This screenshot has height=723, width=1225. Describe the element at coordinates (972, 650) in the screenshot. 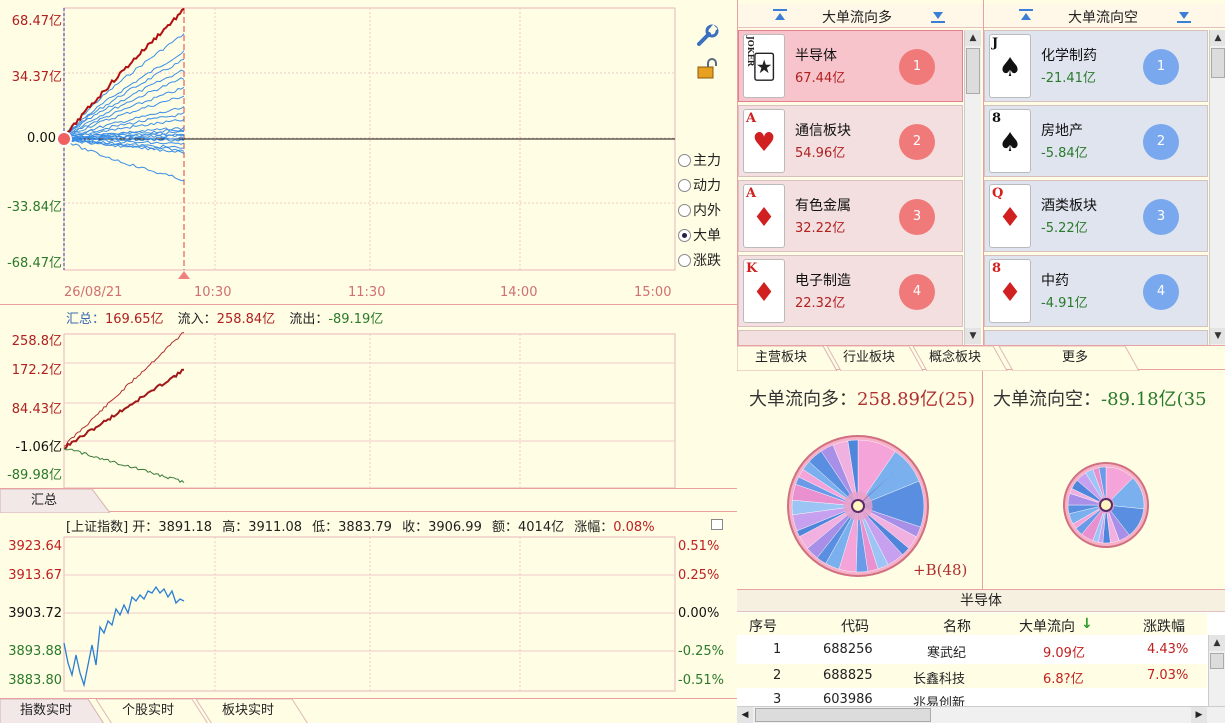

I see `table-row: 1 688256 寒武纪 9.09亿 4.43%` at that location.